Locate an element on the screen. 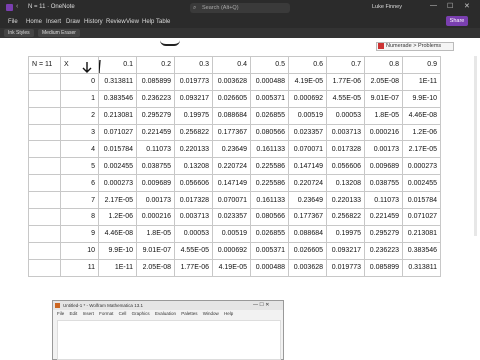  menu-home: Home is located at coordinates (34, 22).